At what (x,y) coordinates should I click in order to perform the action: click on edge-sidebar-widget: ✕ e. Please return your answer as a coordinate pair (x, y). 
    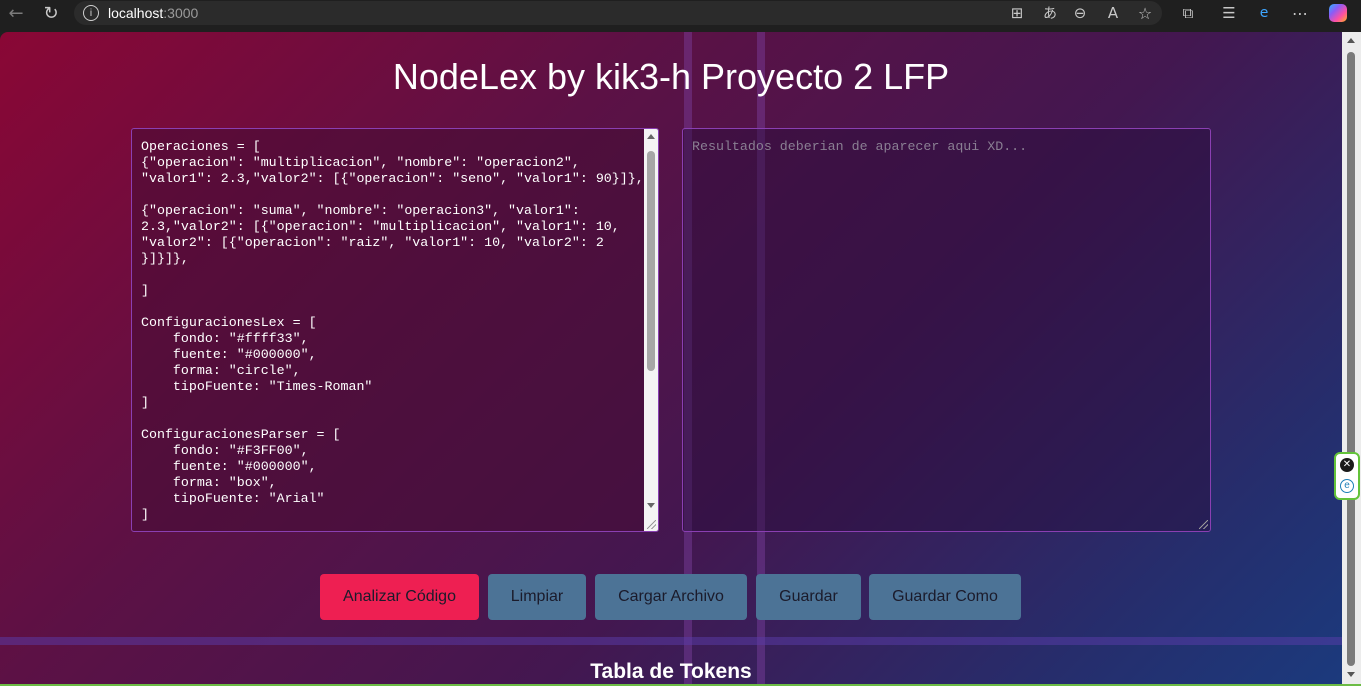
    Looking at the image, I should click on (1347, 476).